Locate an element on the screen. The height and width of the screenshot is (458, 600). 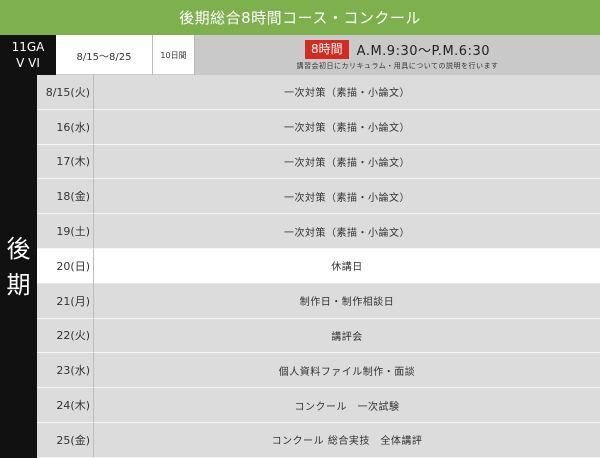
schedule-date: 24(木) is located at coordinates (65, 405).